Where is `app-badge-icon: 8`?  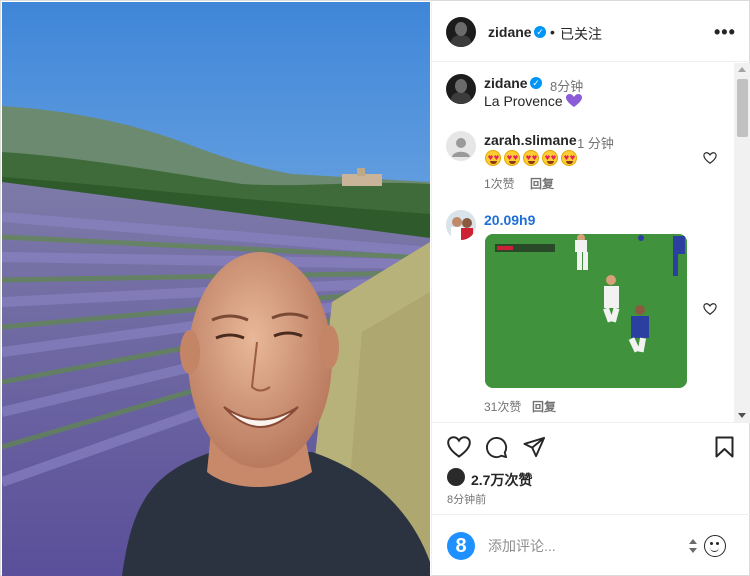
app-badge-icon: 8 is located at coordinates (461, 546).